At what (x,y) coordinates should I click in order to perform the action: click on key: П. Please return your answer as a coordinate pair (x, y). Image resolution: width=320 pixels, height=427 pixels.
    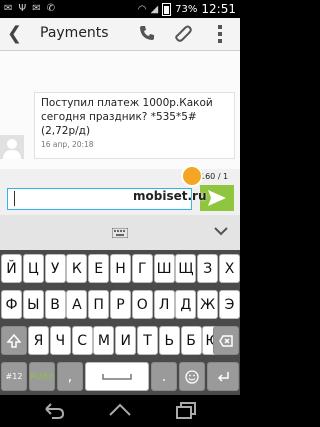
    Looking at the image, I should click on (99, 304).